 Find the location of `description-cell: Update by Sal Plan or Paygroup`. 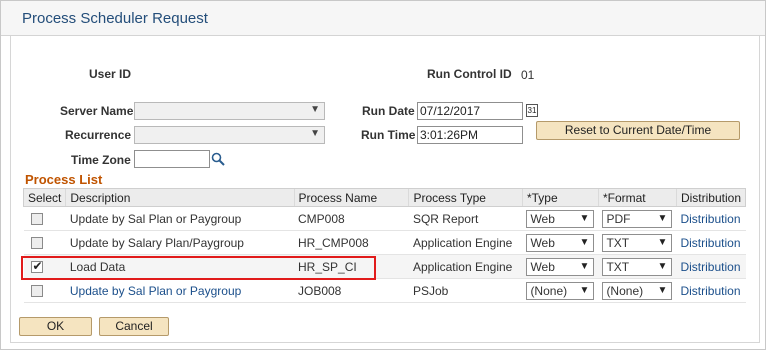

description-cell: Update by Sal Plan or Paygroup is located at coordinates (179, 218).